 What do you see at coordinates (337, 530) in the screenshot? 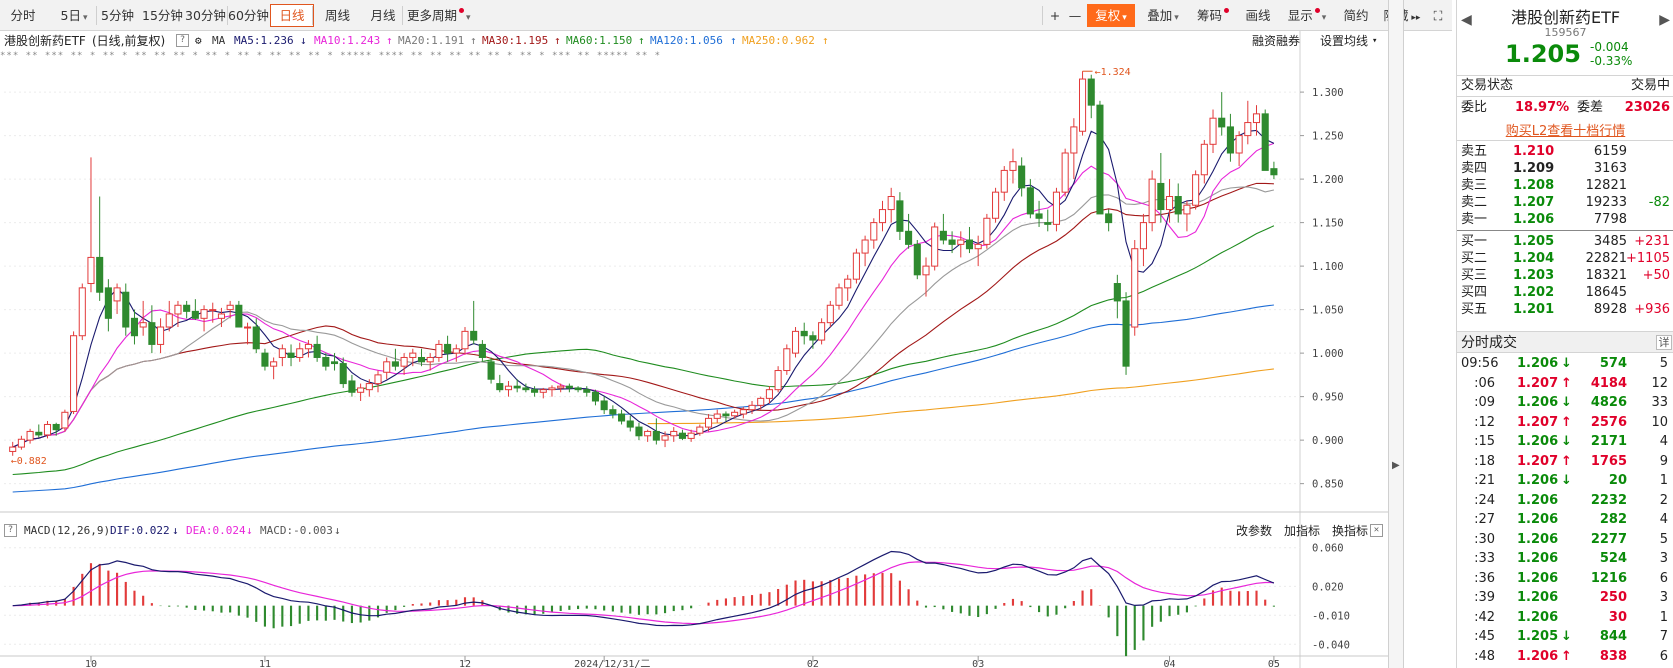
I see `macd-down-arrow-icon: ↓` at bounding box center [337, 530].